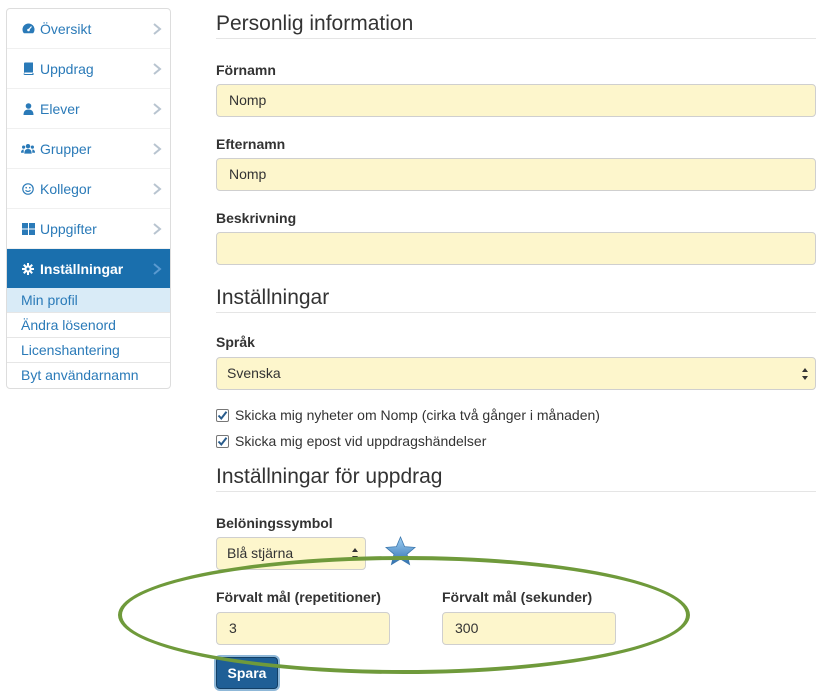 The image size is (823, 695). I want to click on sidebar-item-installningar: Inställningar, so click(88, 268).